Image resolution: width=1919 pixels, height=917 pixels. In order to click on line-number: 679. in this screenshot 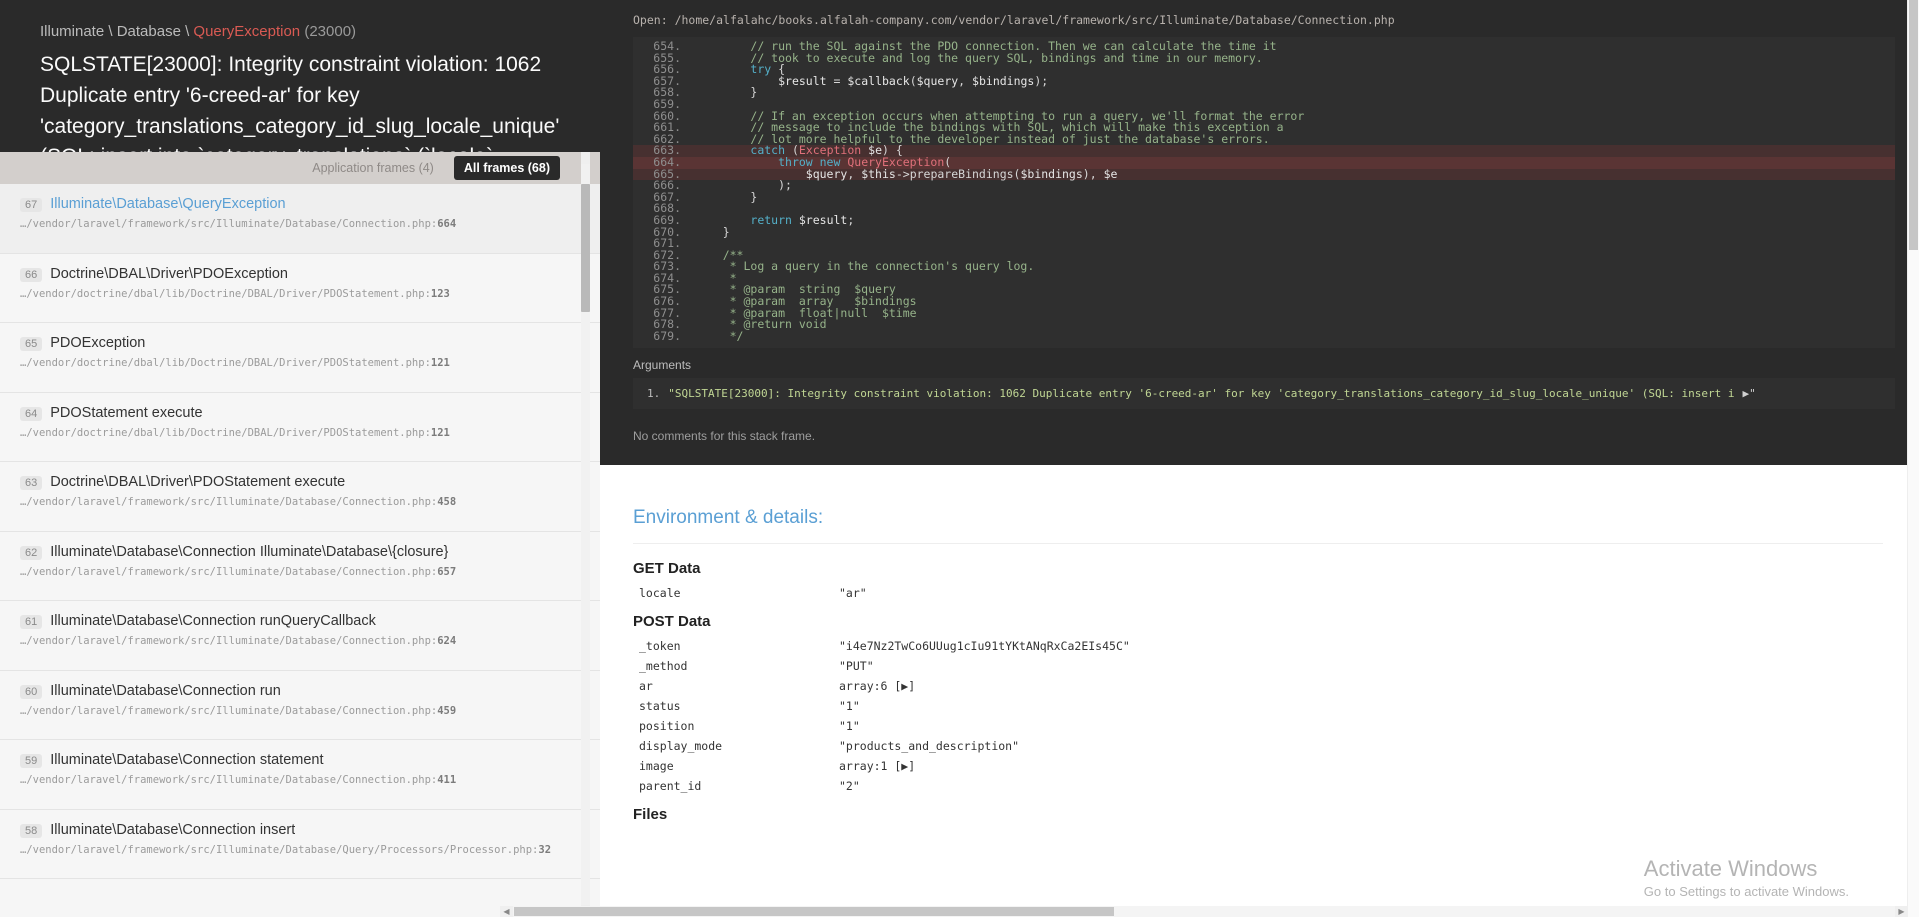, I will do `click(667, 335)`.